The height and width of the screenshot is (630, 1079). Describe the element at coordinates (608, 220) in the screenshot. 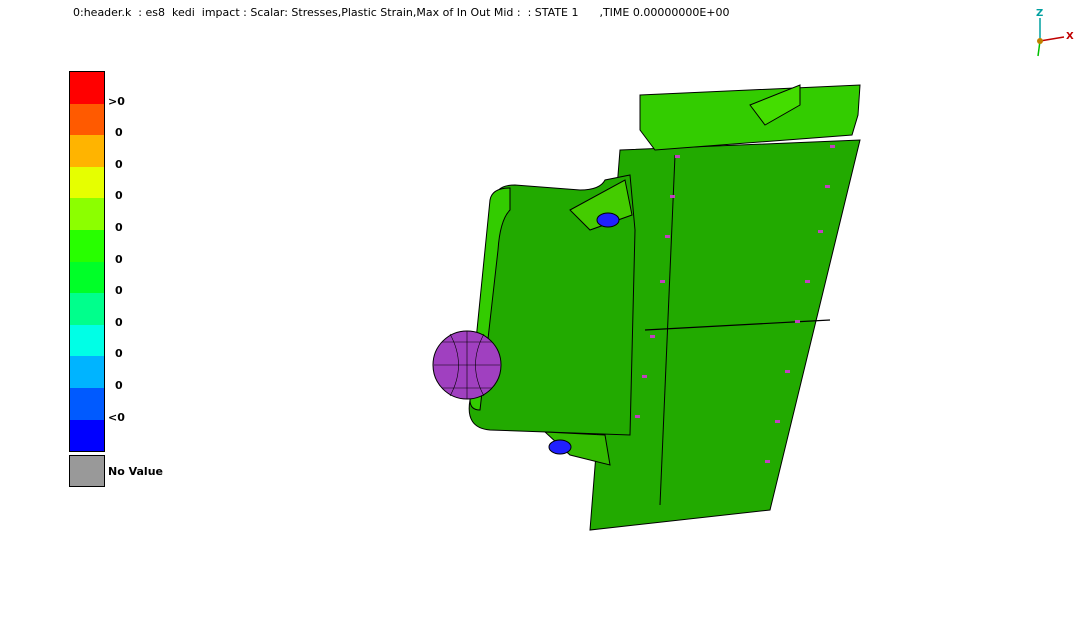

I see `bolt-hole-top` at that location.